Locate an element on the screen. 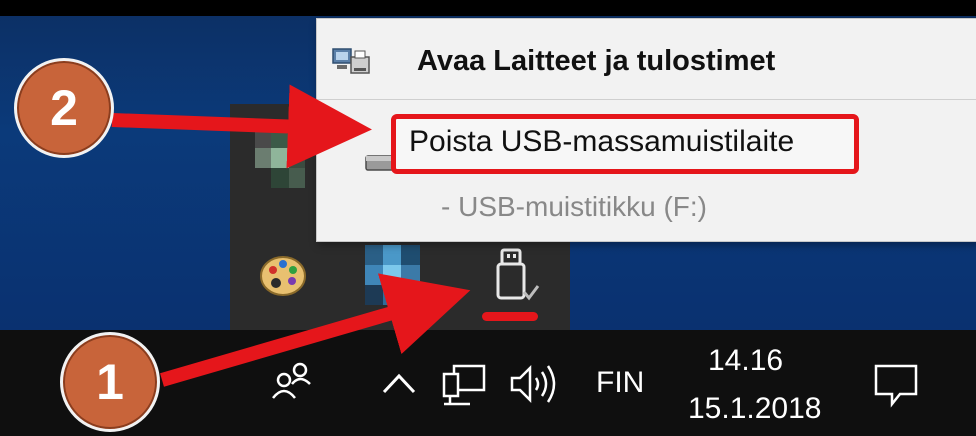 Image resolution: width=976 pixels, height=436 pixels. step-1-badge: 1 is located at coordinates (110, 382).